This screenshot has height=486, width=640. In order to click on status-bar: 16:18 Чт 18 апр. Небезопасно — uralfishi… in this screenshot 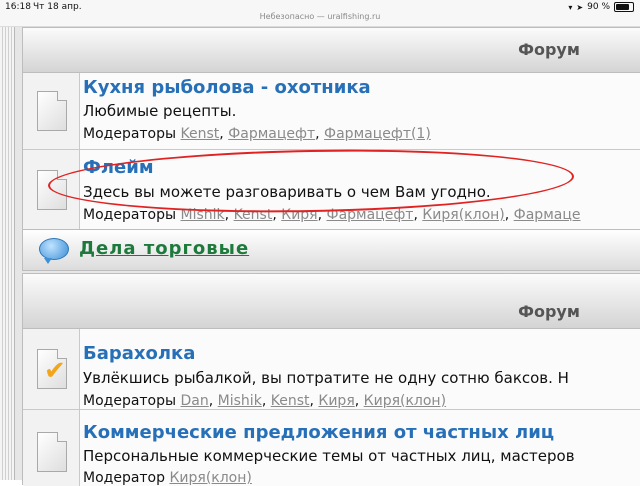, I will do `click(320, 13)`.